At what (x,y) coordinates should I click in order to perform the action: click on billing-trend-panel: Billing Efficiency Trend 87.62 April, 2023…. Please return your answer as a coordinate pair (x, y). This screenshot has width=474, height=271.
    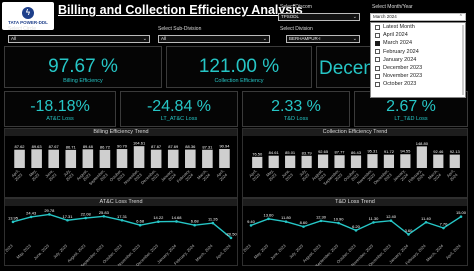
    Looking at the image, I should click on (121, 163).